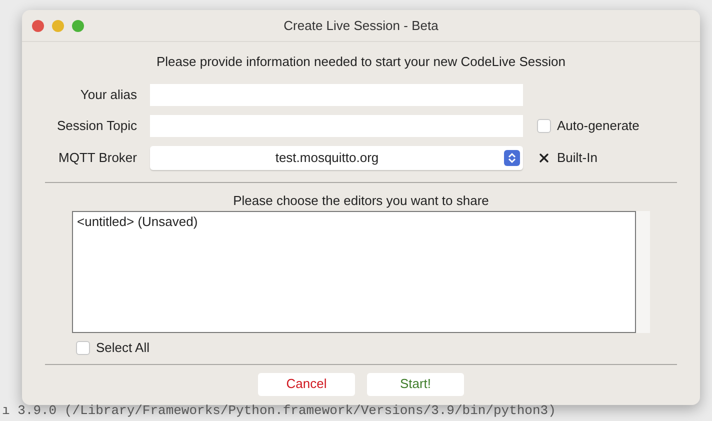 The width and height of the screenshot is (712, 421). Describe the element at coordinates (512, 158) in the screenshot. I see `stepper-icon` at that location.